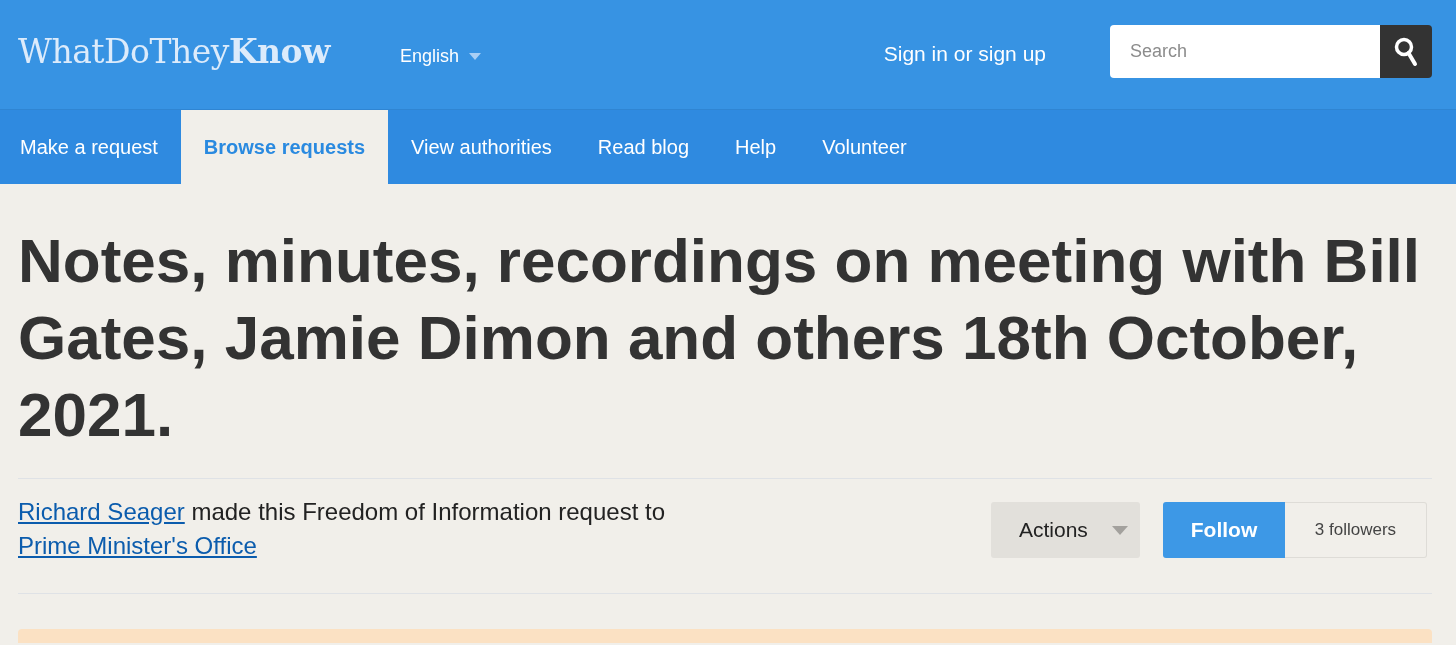 The height and width of the screenshot is (645, 1456). What do you see at coordinates (174, 51) in the screenshot?
I see `site-logo: WhatDoTheyKnow` at bounding box center [174, 51].